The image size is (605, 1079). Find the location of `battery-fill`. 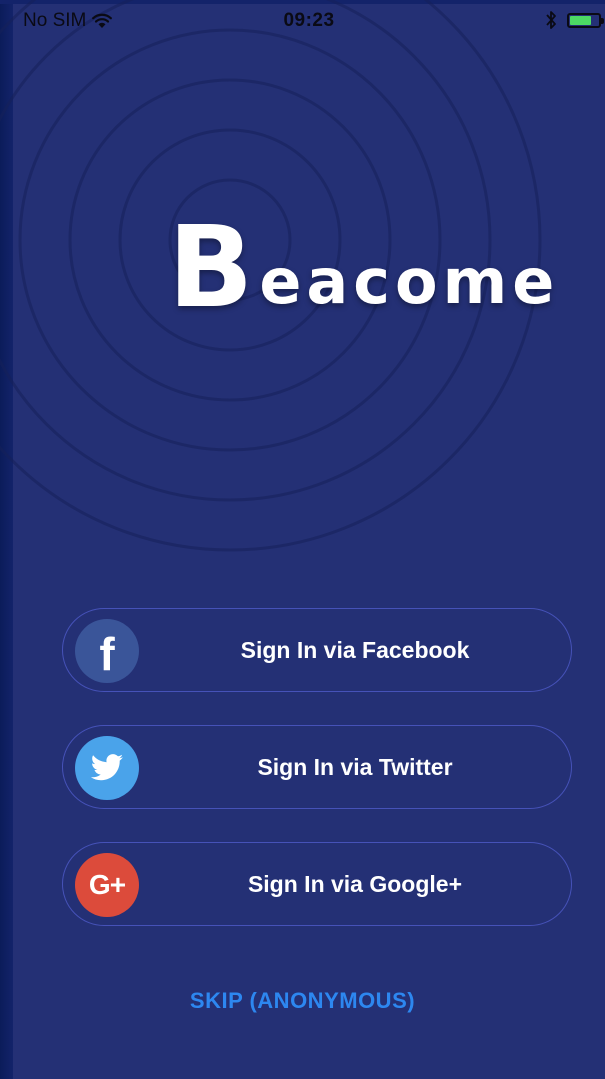

battery-fill is located at coordinates (580, 20).